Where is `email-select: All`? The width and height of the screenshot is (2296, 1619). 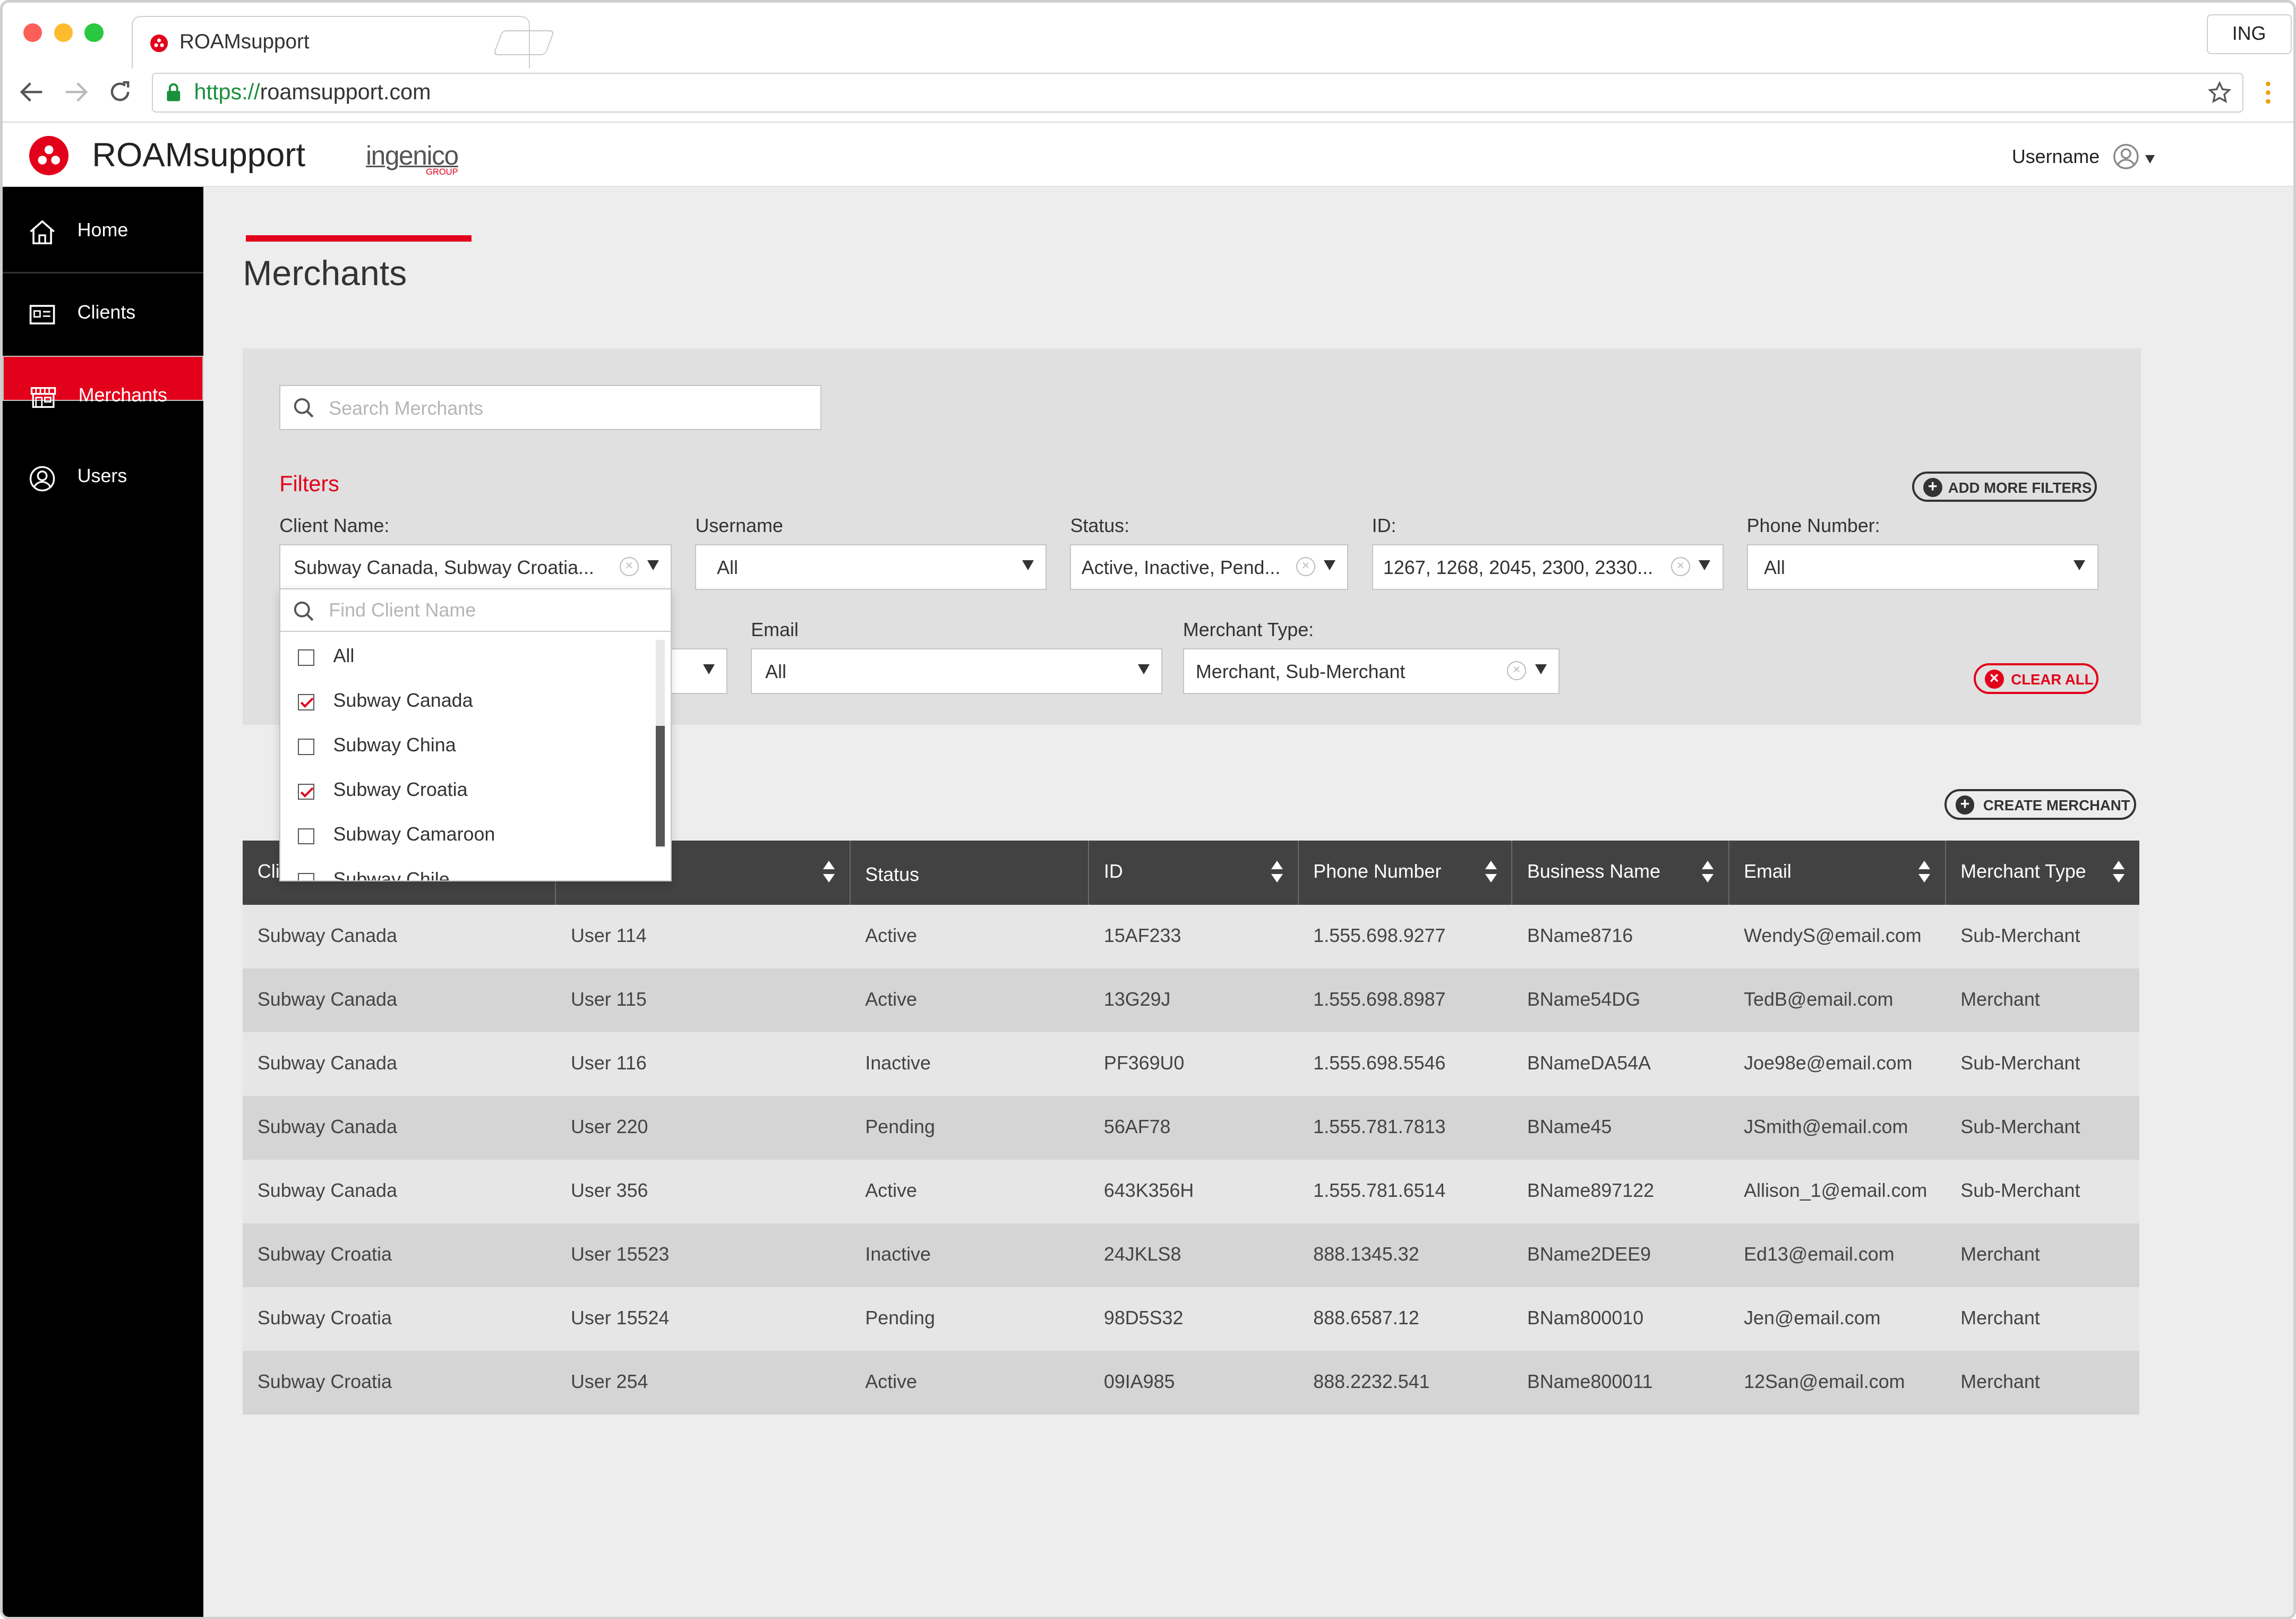
email-select: All is located at coordinates (957, 671).